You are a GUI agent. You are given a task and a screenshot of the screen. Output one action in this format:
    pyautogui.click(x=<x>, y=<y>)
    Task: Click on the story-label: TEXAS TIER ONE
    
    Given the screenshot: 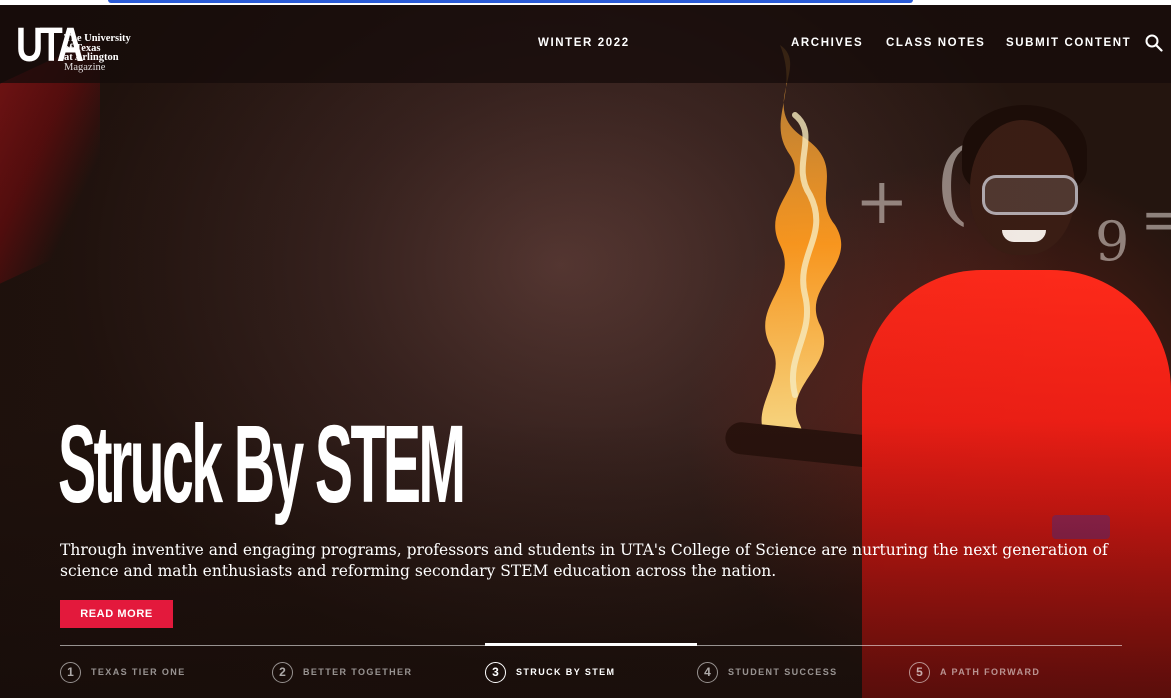 What is the action you would take?
    pyautogui.click(x=138, y=672)
    